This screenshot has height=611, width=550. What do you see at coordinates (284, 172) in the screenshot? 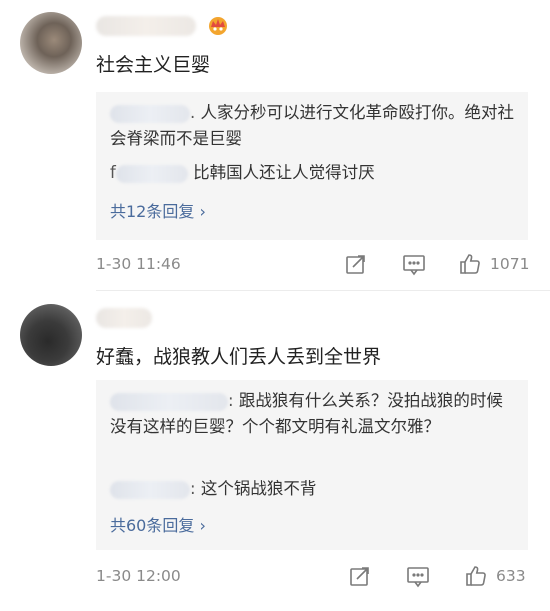
I see `reply-text: 比韩国人还让人觉得讨厌` at bounding box center [284, 172].